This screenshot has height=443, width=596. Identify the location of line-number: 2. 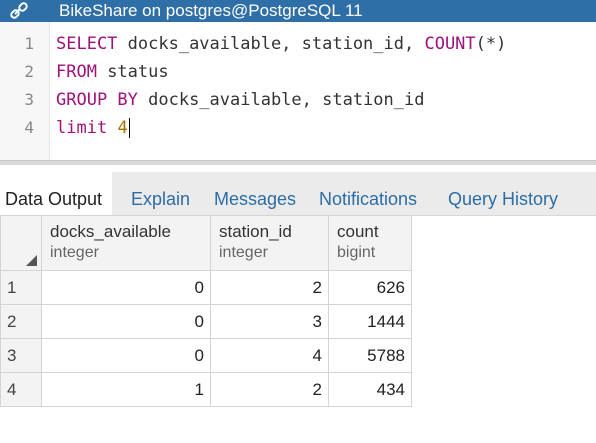
(29, 71).